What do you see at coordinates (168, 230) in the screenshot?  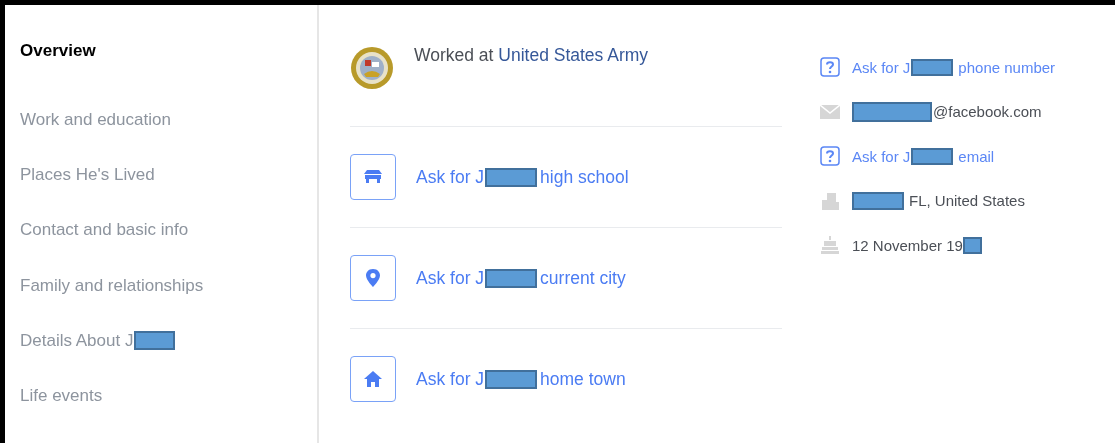 I see `sidebar-item: Contact and basic info` at bounding box center [168, 230].